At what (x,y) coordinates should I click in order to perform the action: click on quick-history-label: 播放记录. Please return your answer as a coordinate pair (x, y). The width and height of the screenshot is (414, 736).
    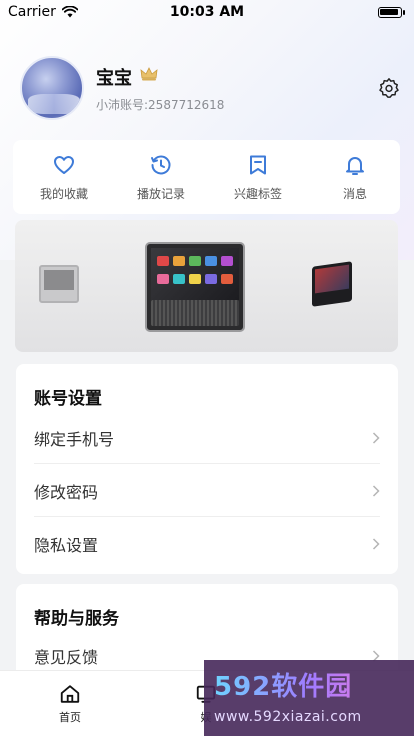
    Looking at the image, I should click on (160, 193).